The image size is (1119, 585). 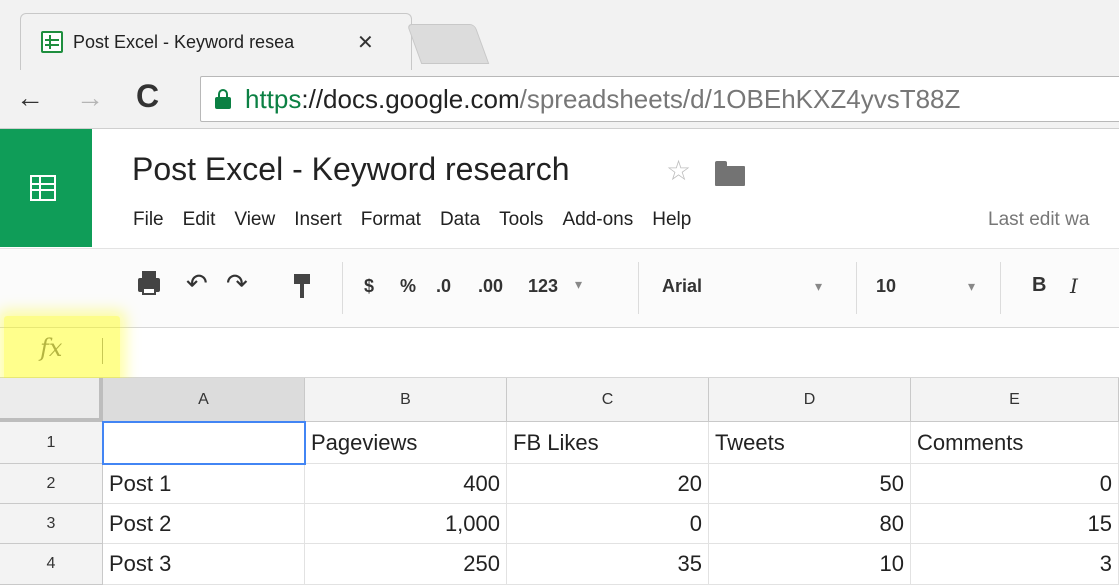 What do you see at coordinates (1038, 220) in the screenshot?
I see `last-edit-link: Last edit wa` at bounding box center [1038, 220].